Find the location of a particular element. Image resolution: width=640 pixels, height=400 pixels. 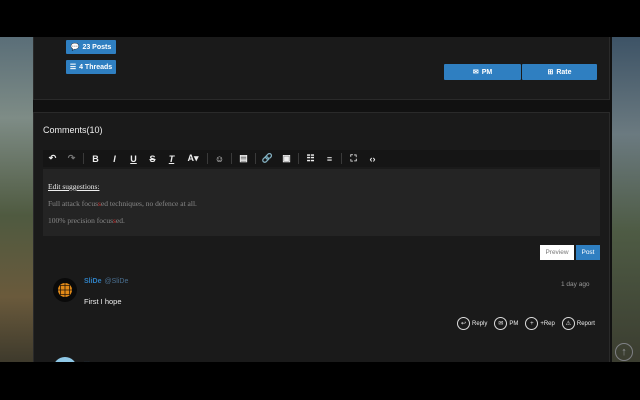

plus-square-icon: ⊞ is located at coordinates (550, 72).